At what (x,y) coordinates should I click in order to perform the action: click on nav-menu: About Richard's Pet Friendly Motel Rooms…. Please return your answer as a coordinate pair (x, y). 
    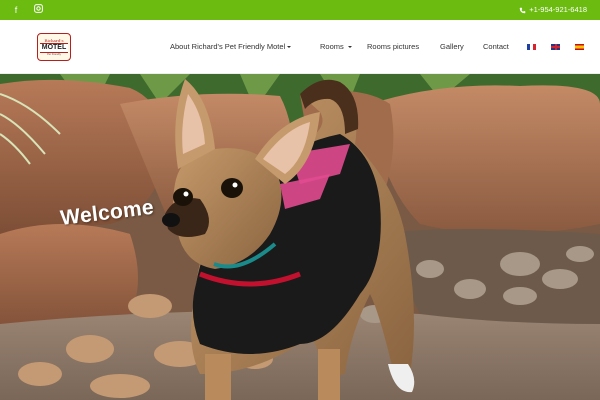
    Looking at the image, I should click on (300, 47).